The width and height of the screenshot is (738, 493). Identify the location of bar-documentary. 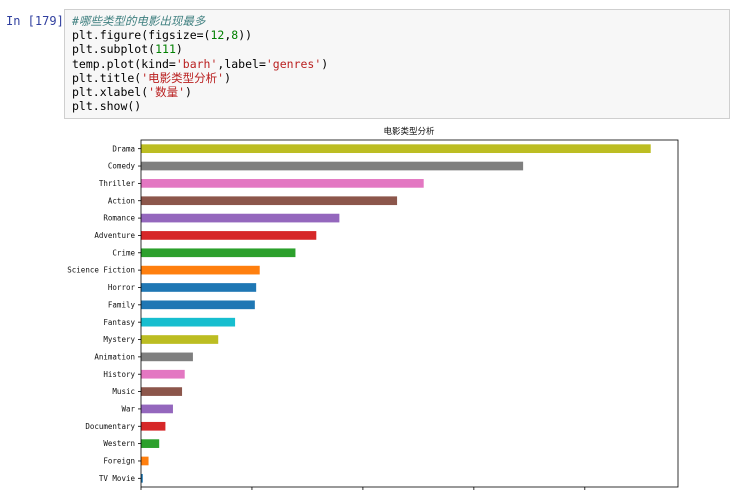
(153, 426).